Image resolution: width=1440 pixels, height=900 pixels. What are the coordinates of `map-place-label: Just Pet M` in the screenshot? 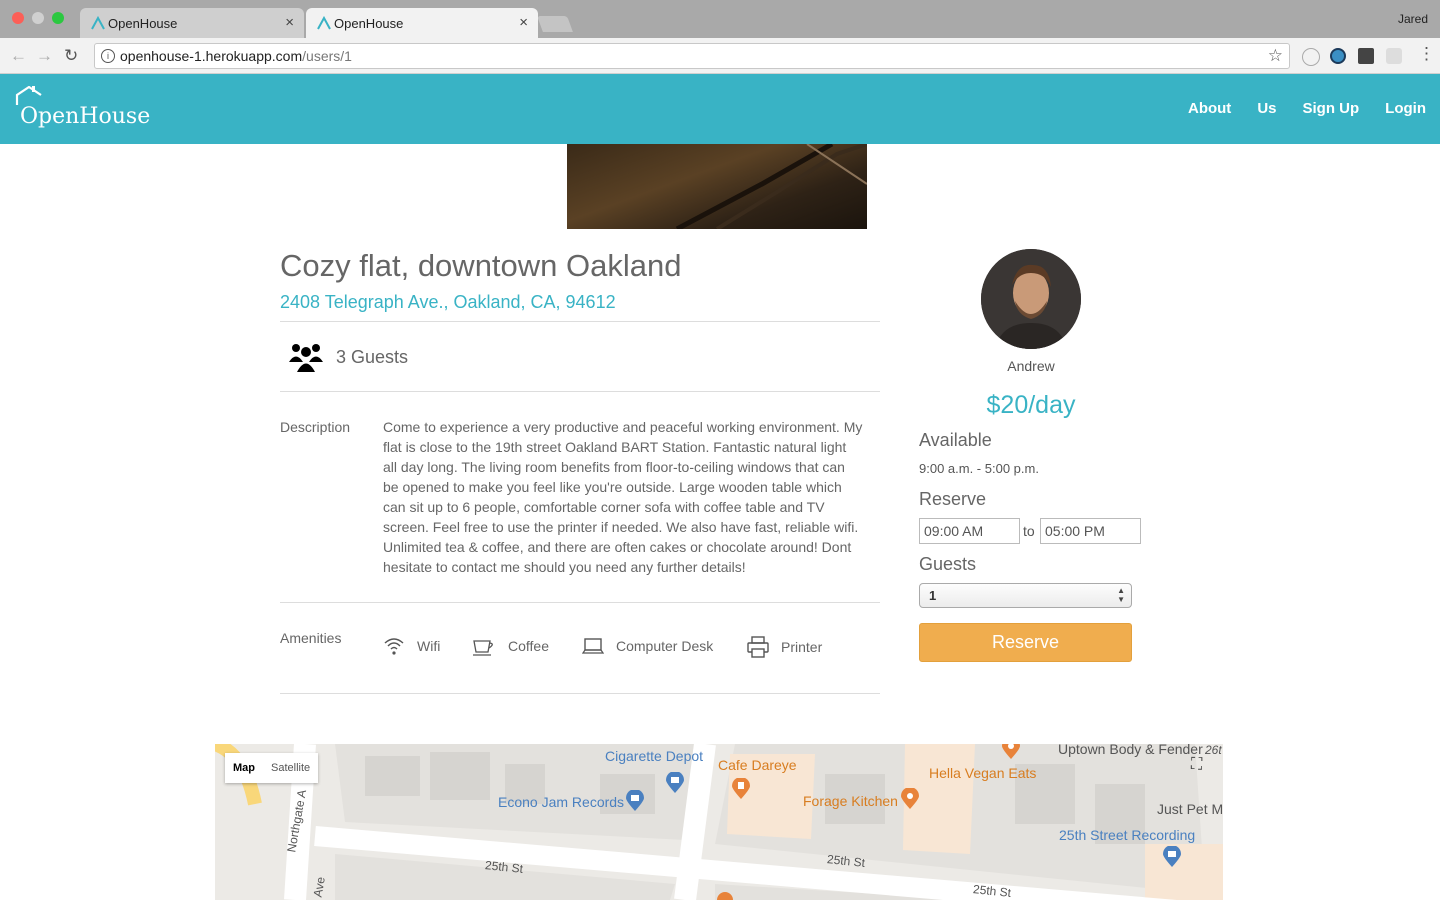 It's located at (1190, 809).